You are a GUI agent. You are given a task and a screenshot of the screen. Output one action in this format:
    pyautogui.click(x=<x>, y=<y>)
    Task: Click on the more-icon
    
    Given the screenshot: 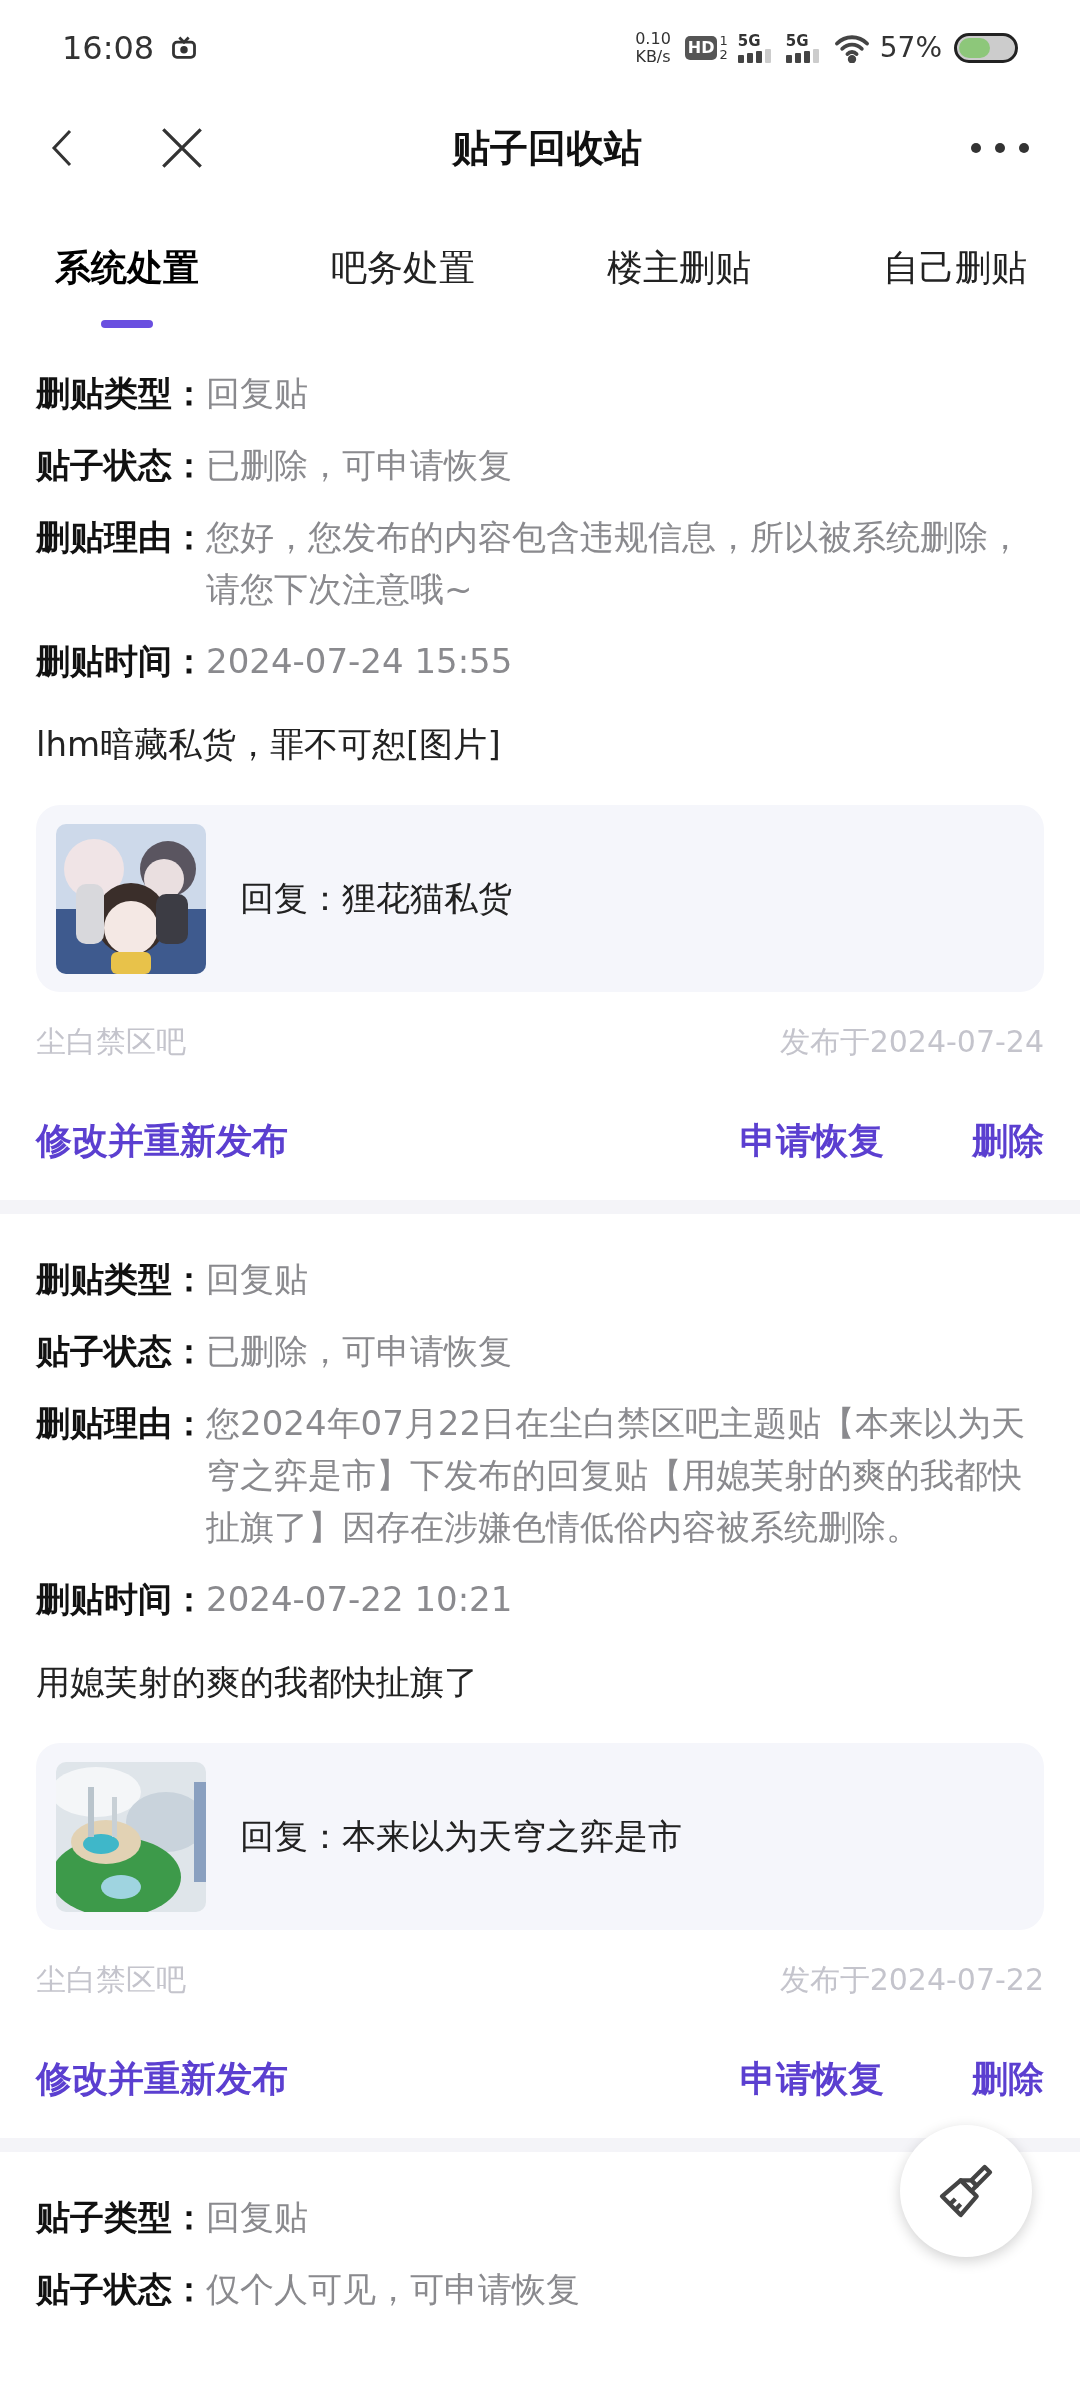 What is the action you would take?
    pyautogui.click(x=1000, y=148)
    